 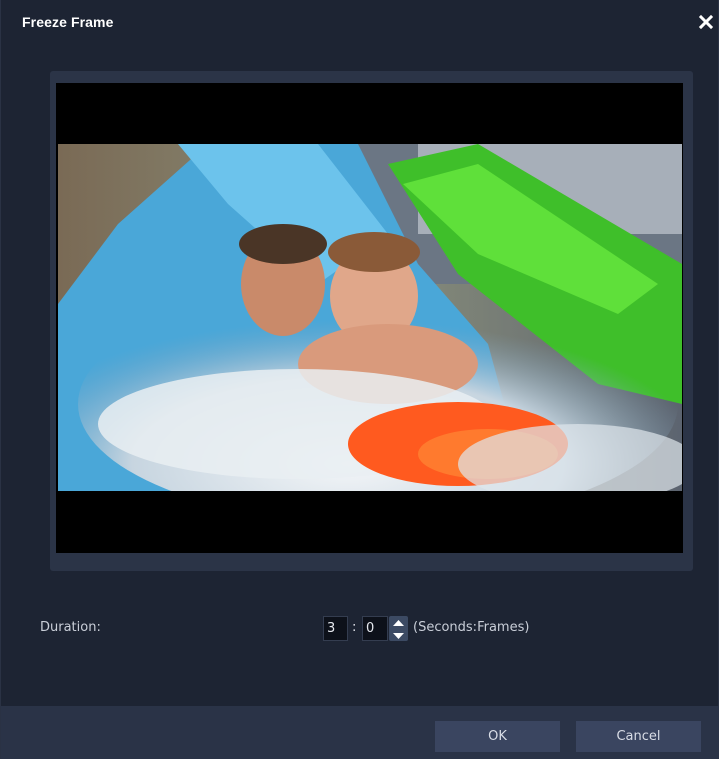 I want to click on dialog-title: Freeze Frame, so click(x=68, y=22).